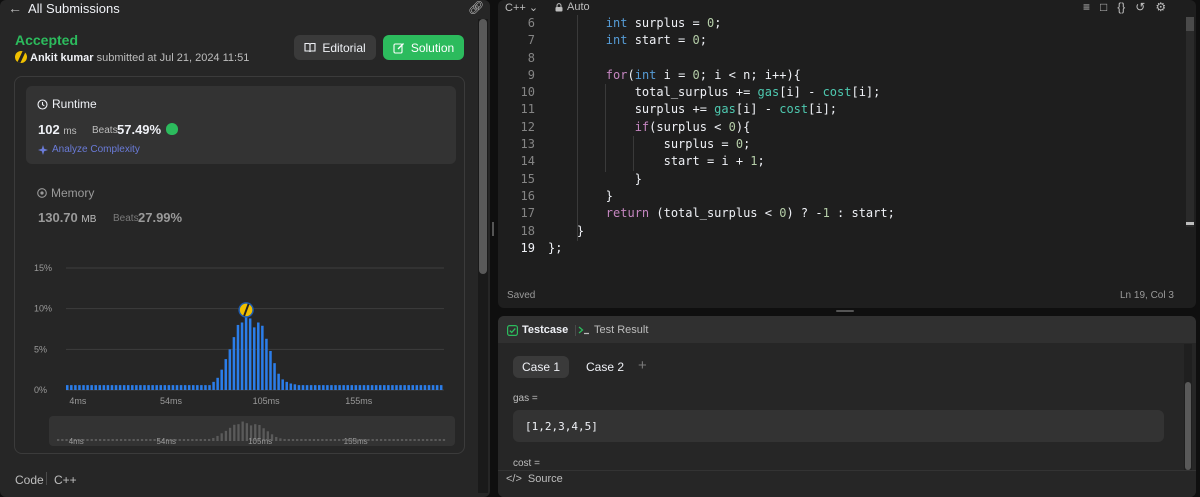  I want to click on code-line: 7 int start = 0;, so click(843, 40).